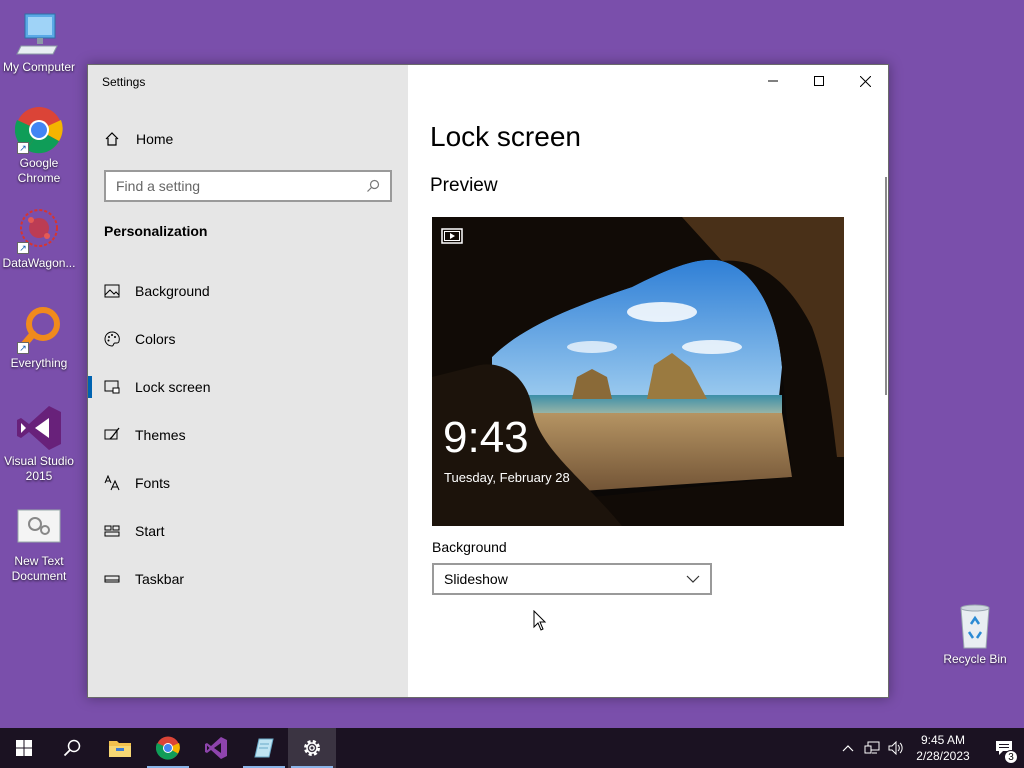 This screenshot has width=1024, height=768. Describe the element at coordinates (39, 34) in the screenshot. I see `computer-icon` at that location.